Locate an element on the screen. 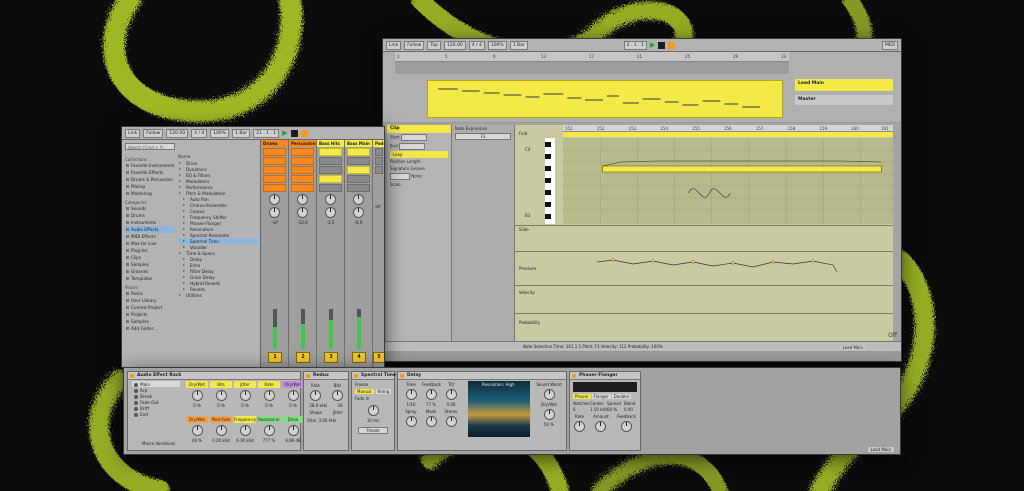 Image resolution: width=1024 pixels, height=491 pixels. phaser-rate-knob is located at coordinates (580, 426).